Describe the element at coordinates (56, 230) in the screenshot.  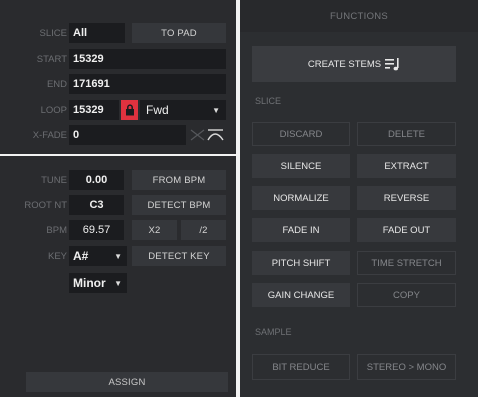
I see `bpm-label: BPM` at that location.